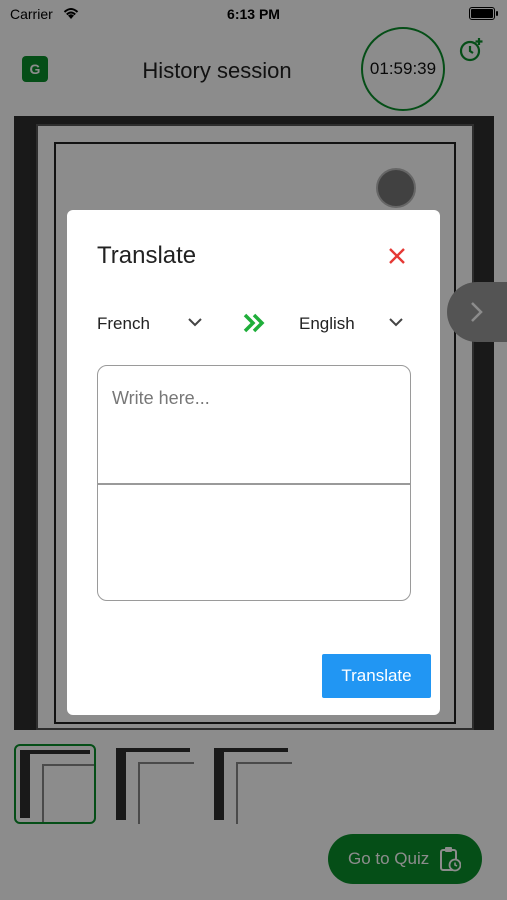 The image size is (507, 900). I want to click on source-text-input, so click(254, 424).